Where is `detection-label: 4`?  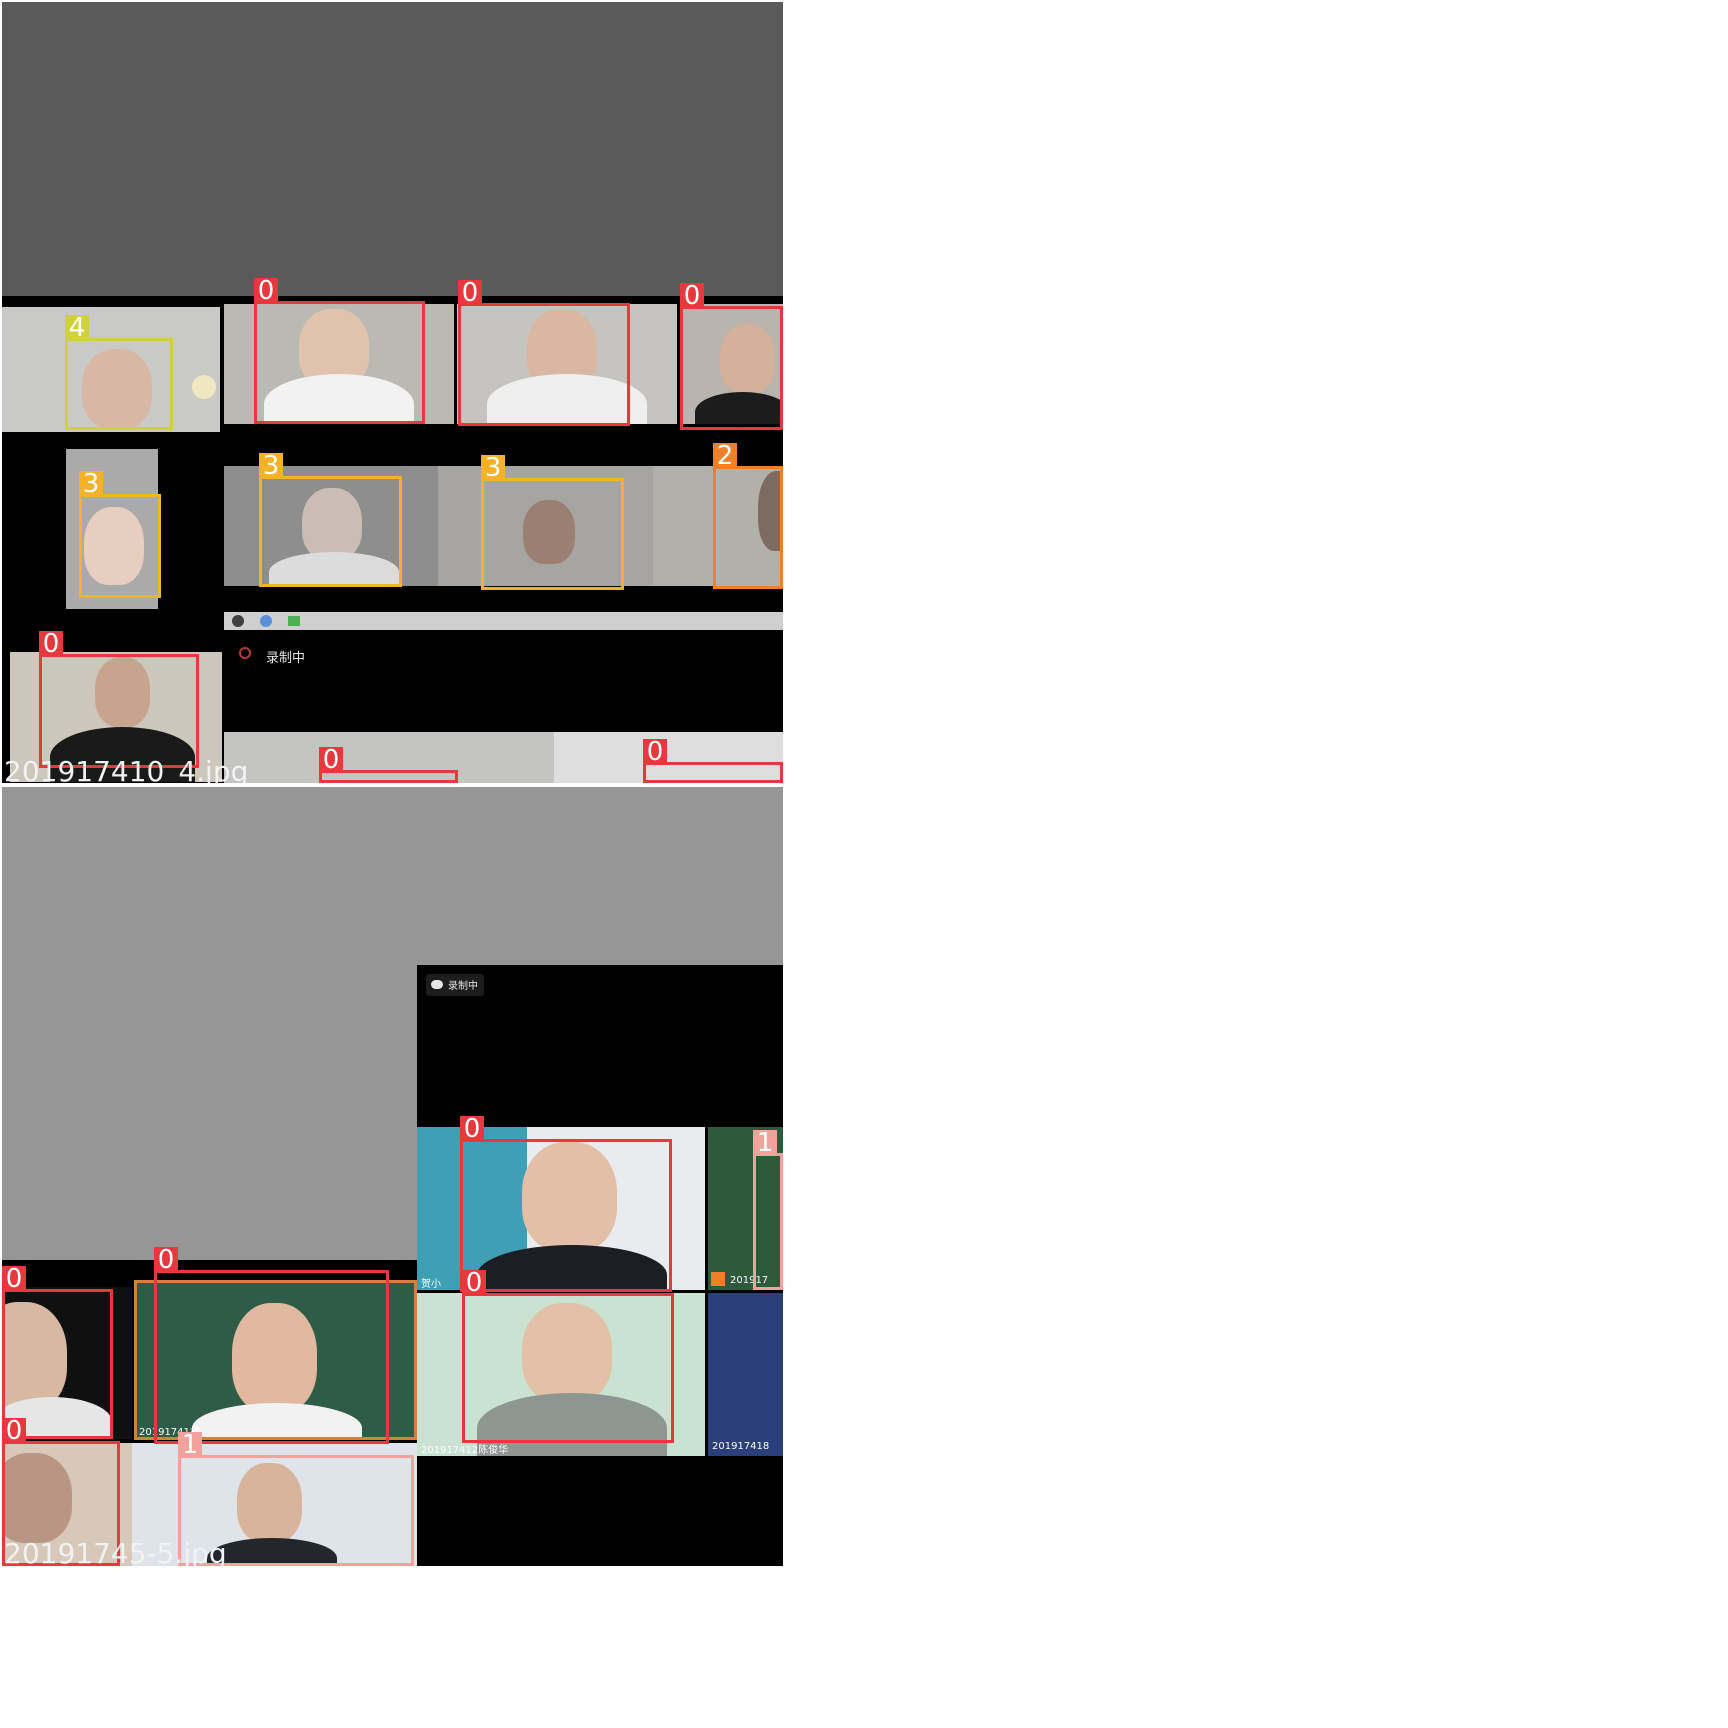 detection-label: 4 is located at coordinates (77, 328).